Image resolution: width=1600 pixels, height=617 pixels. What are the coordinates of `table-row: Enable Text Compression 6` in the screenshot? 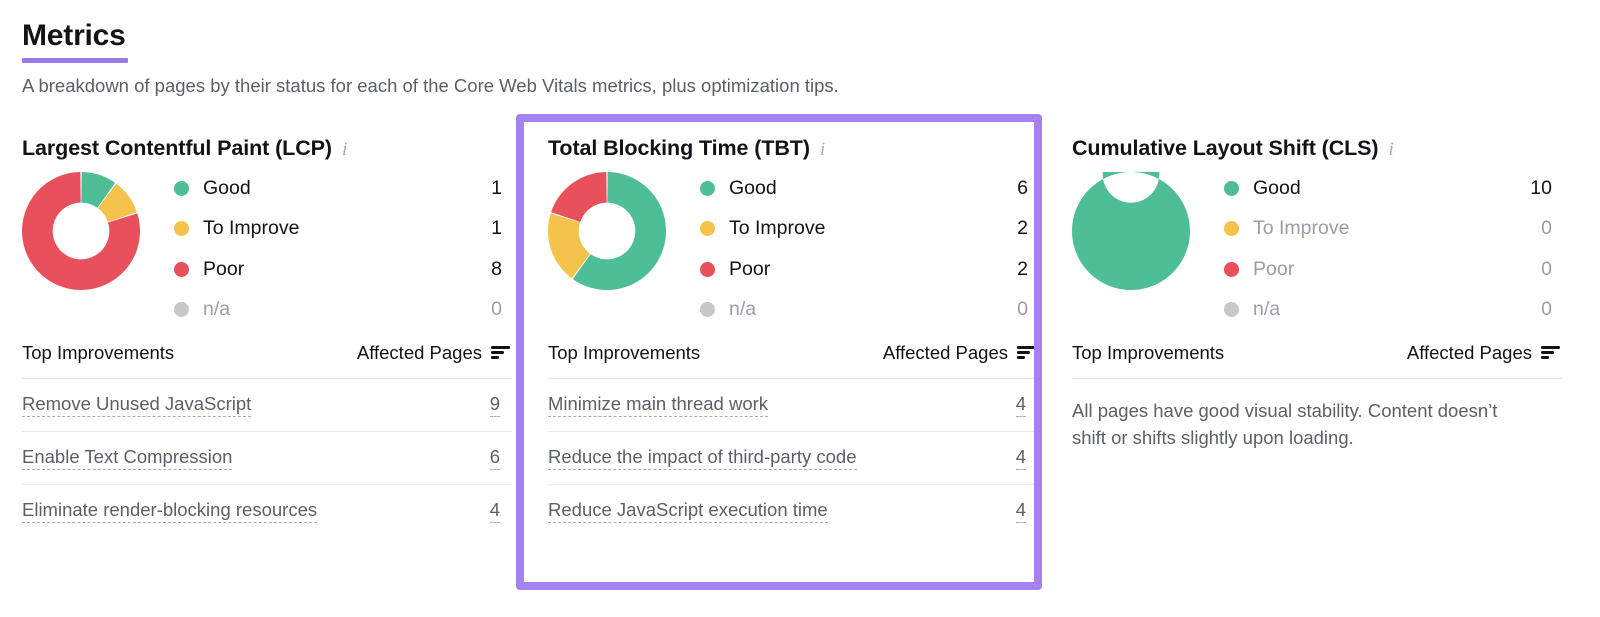 It's located at (267, 458).